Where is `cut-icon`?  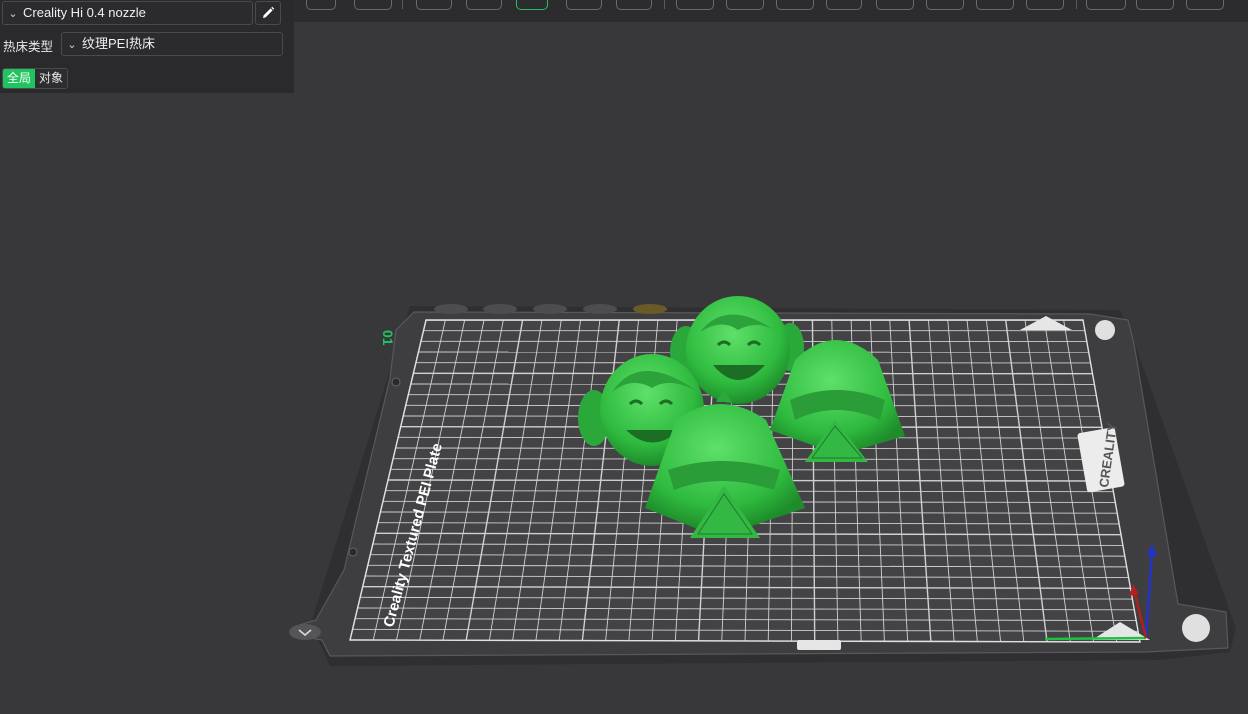
cut-icon is located at coordinates (795, 5).